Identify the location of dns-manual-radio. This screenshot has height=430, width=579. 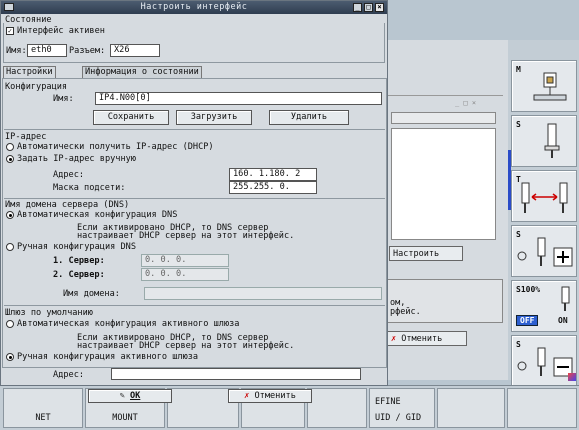
(10, 247).